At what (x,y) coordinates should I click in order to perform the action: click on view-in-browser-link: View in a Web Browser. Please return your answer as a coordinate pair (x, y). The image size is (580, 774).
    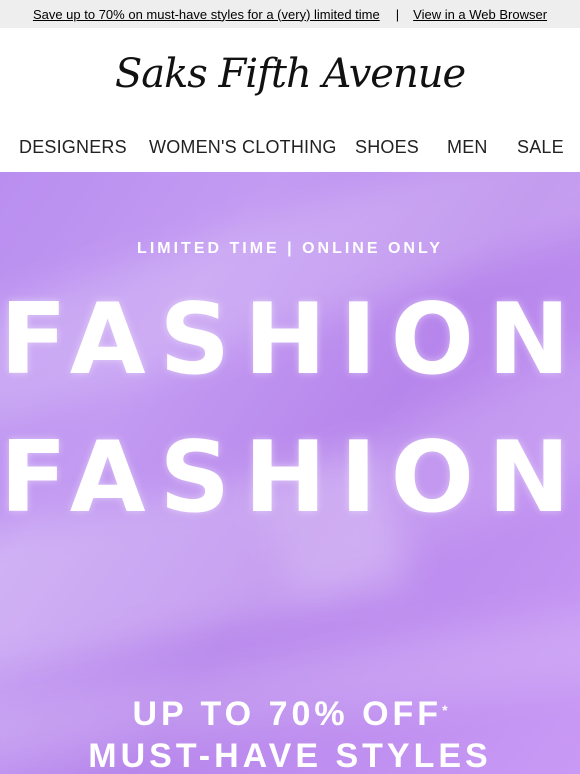
    Looking at the image, I should click on (480, 14).